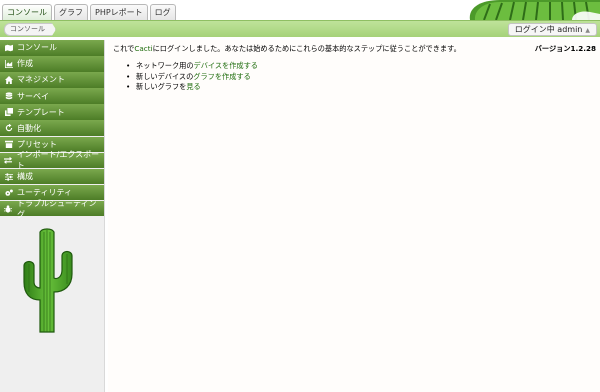 This screenshot has height=392, width=600. Describe the element at coordinates (143, 48) in the screenshot. I see `cacti-brand-text: Cacti` at that location.